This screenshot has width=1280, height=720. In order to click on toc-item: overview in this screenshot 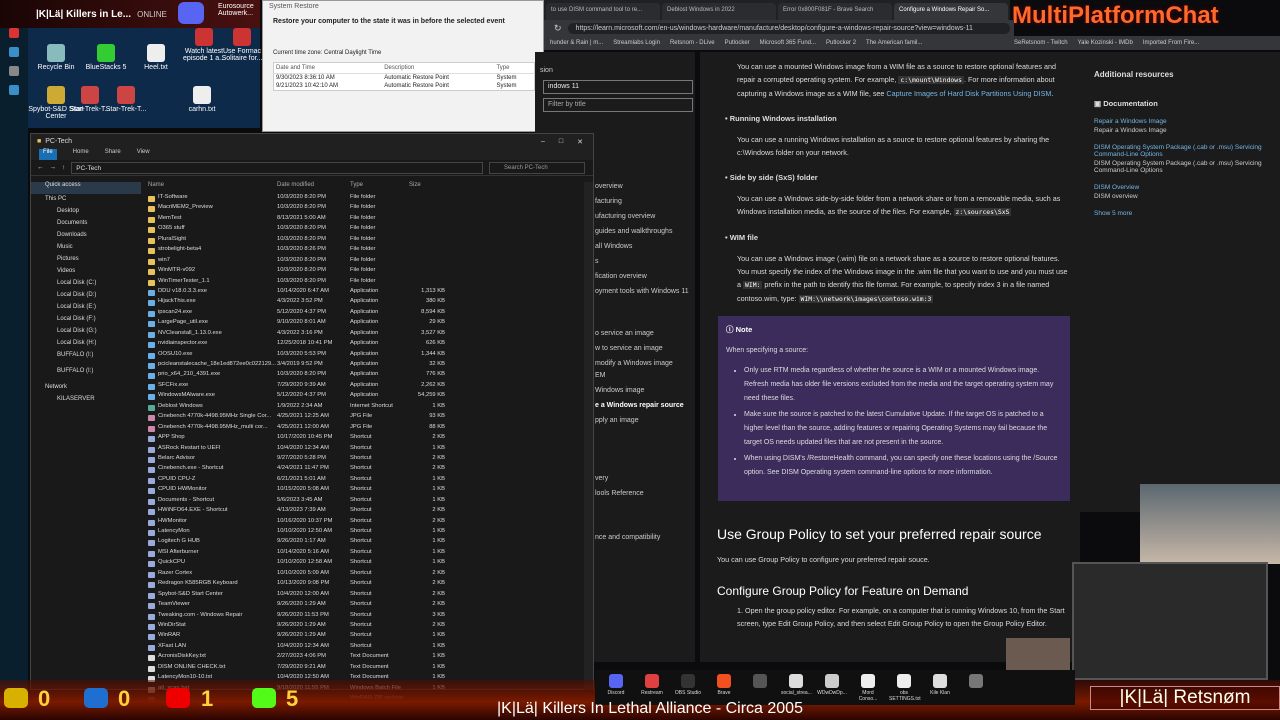, I will do `click(609, 186)`.